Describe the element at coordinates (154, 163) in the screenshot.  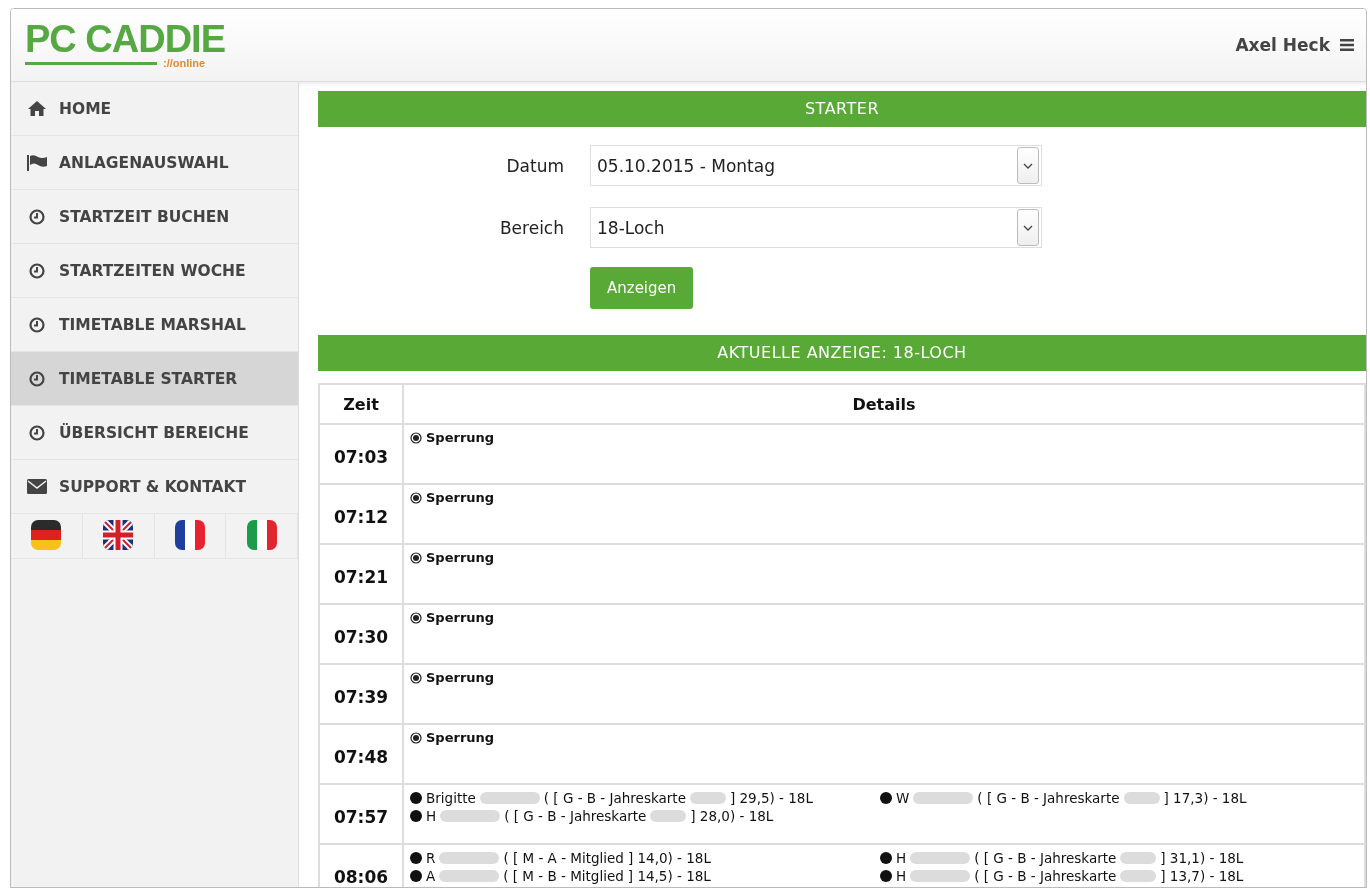
I see `sidebar-item: ANLAGENAUSWAHL` at that location.